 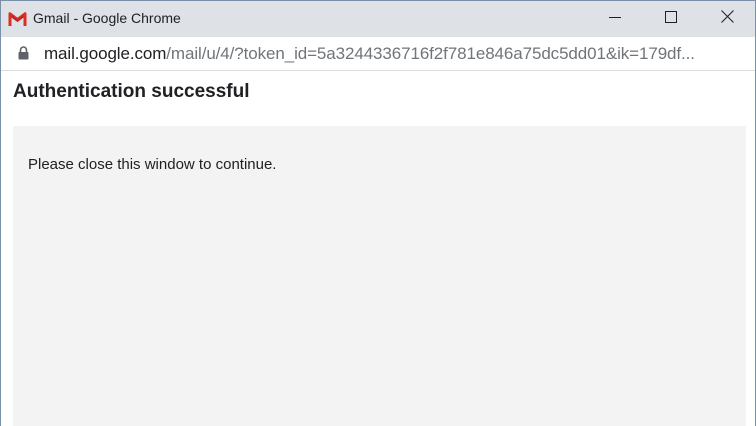 I want to click on minimize-button, so click(x=615, y=19).